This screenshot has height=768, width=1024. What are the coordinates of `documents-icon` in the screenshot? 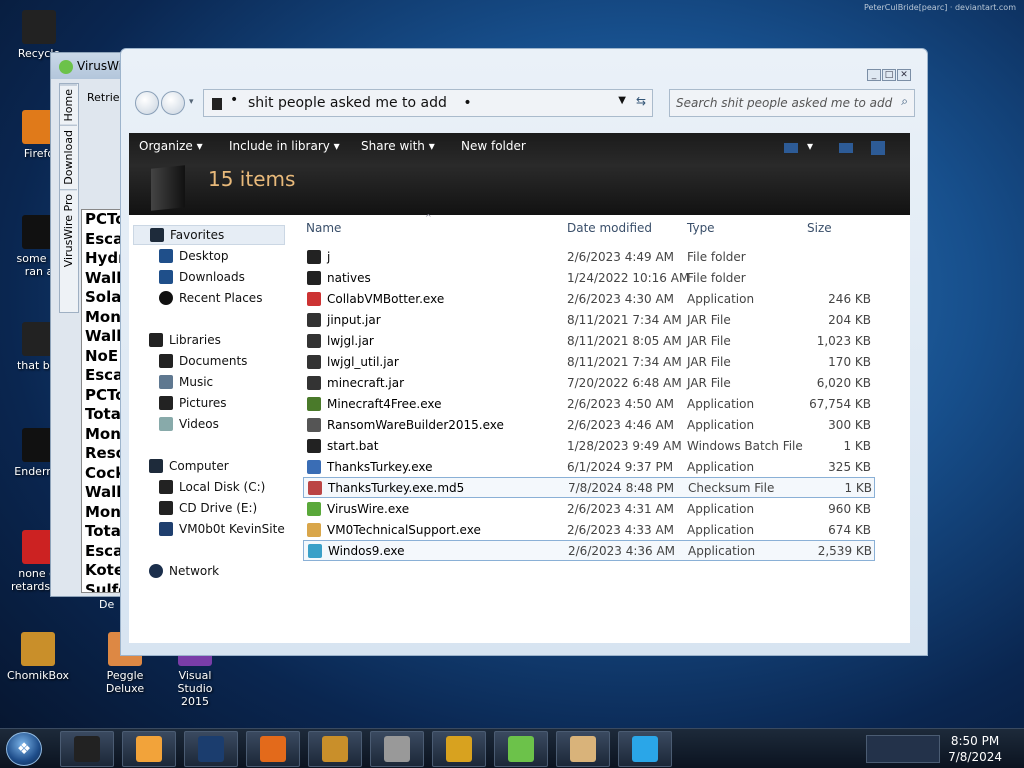 It's located at (166, 361).